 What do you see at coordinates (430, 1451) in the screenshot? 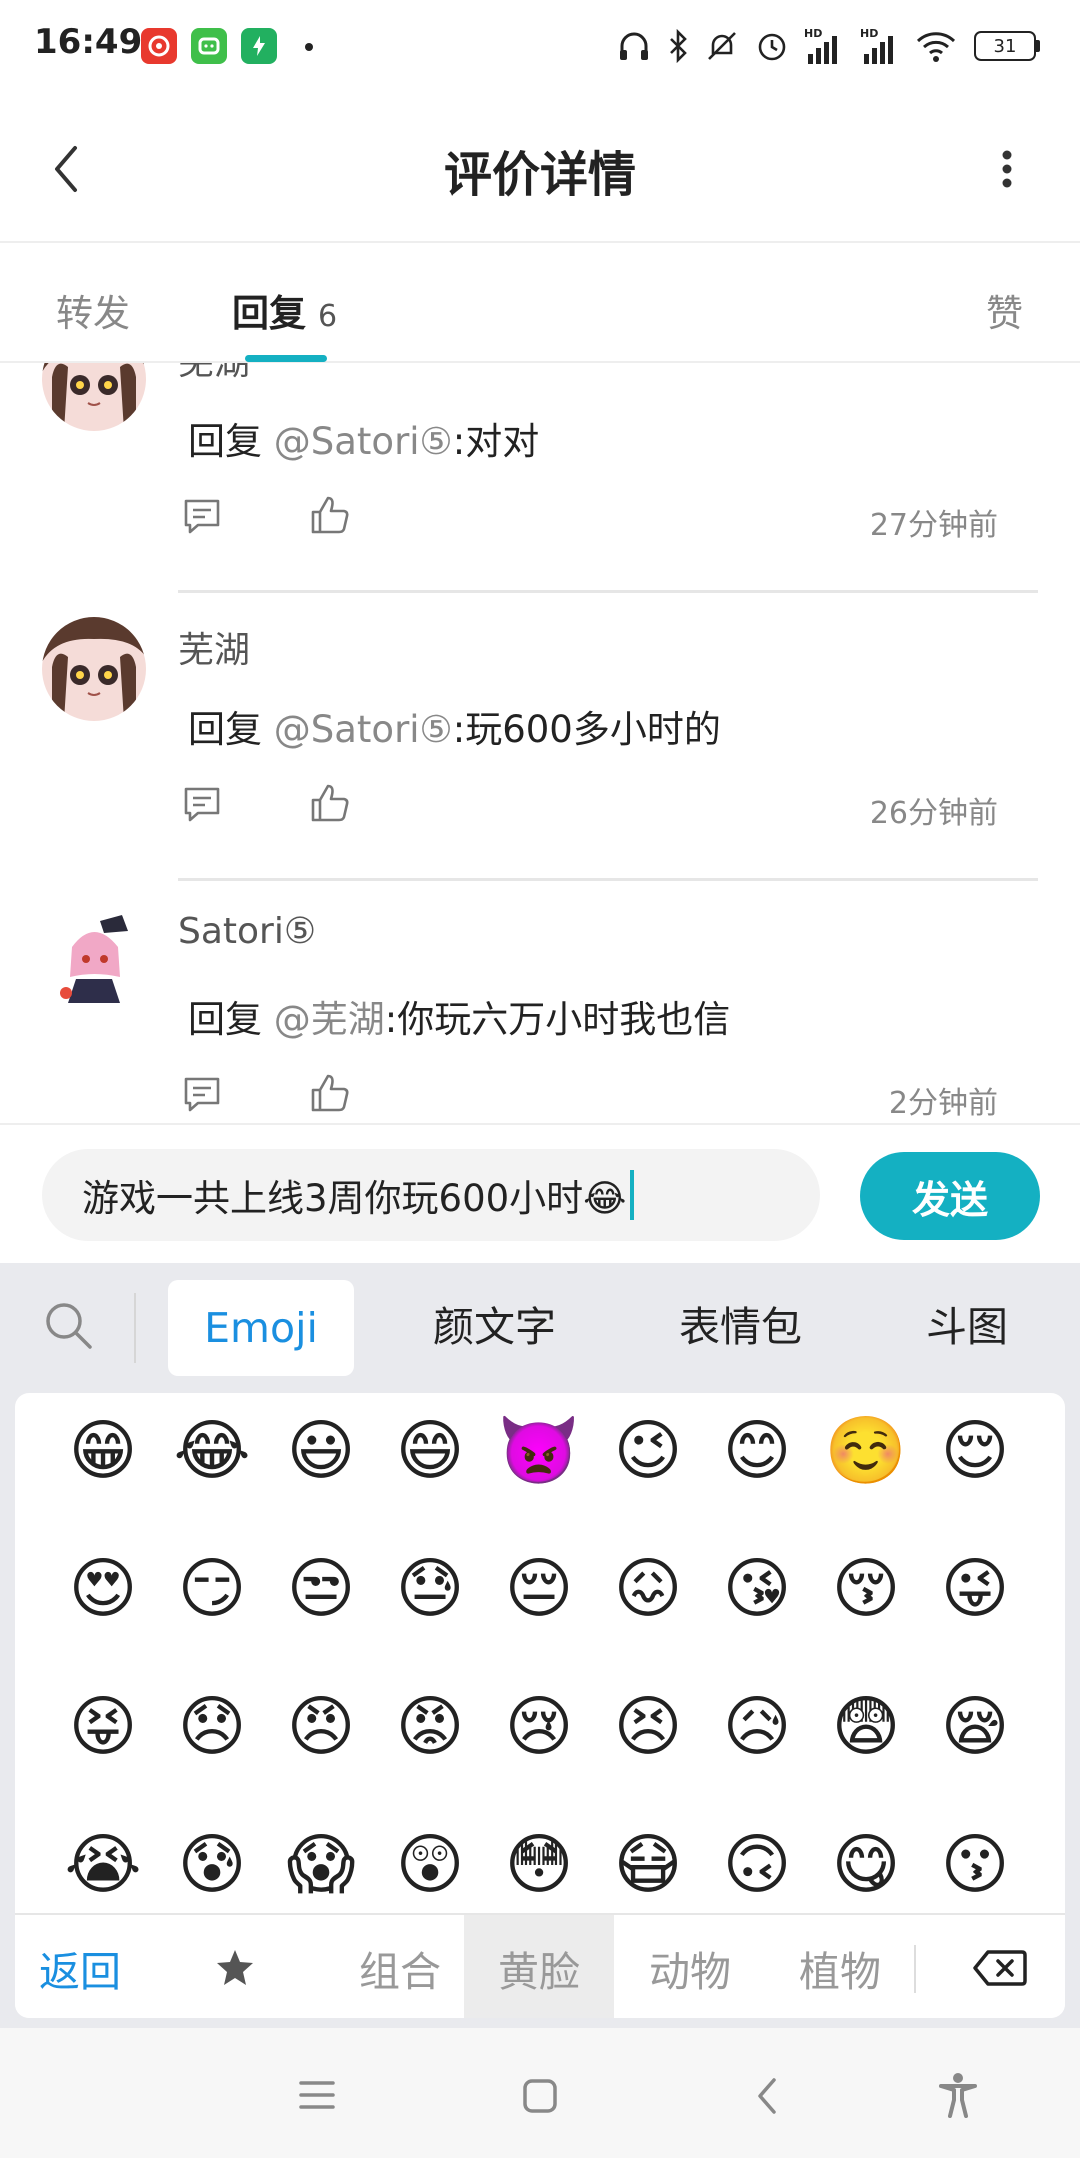
I see `emoji-key: 😄` at bounding box center [430, 1451].